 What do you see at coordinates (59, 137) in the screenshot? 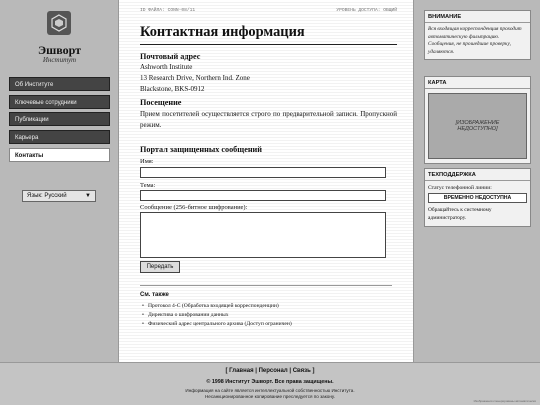
I see `nav-item-careers: Карьера` at bounding box center [59, 137].